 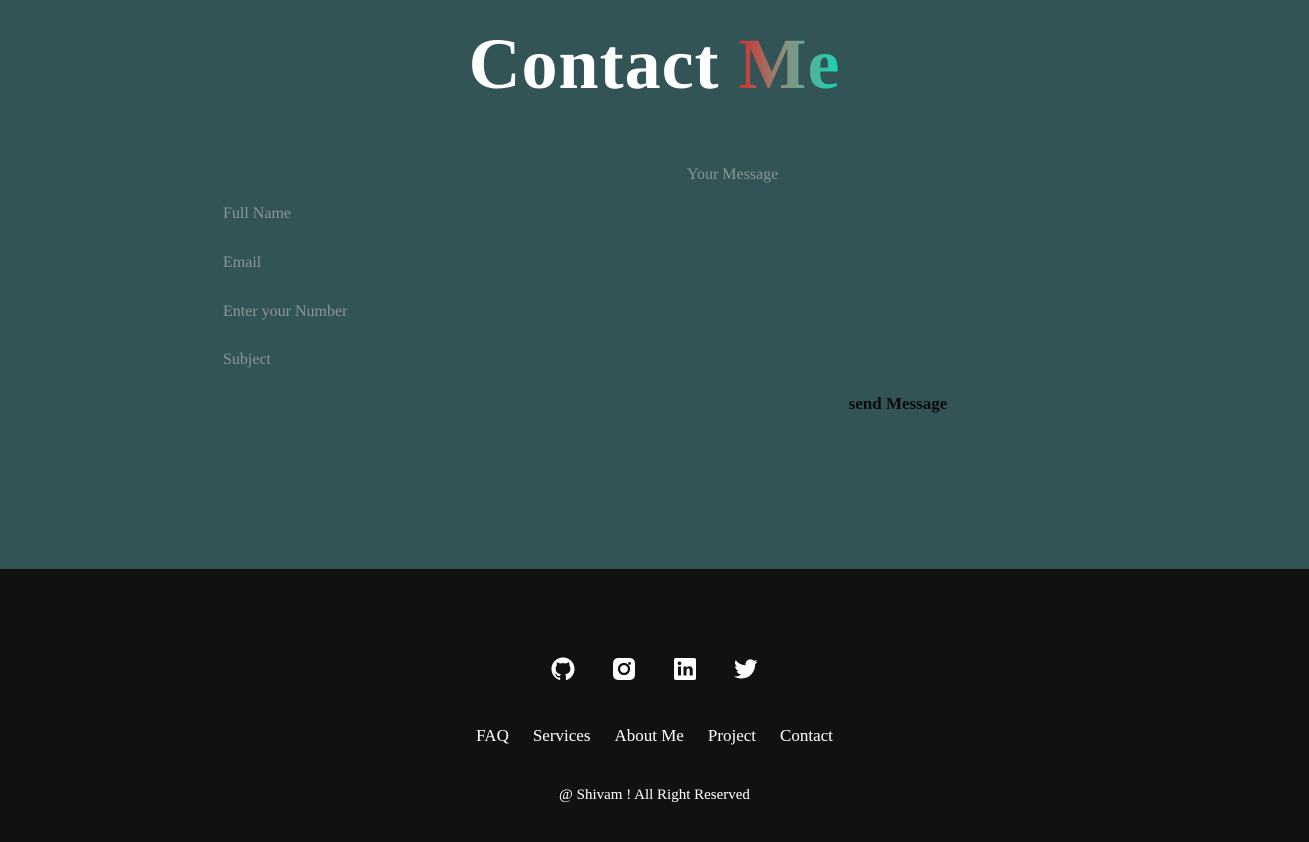 I want to click on footer-link-about-me: About Me, so click(x=648, y=736).